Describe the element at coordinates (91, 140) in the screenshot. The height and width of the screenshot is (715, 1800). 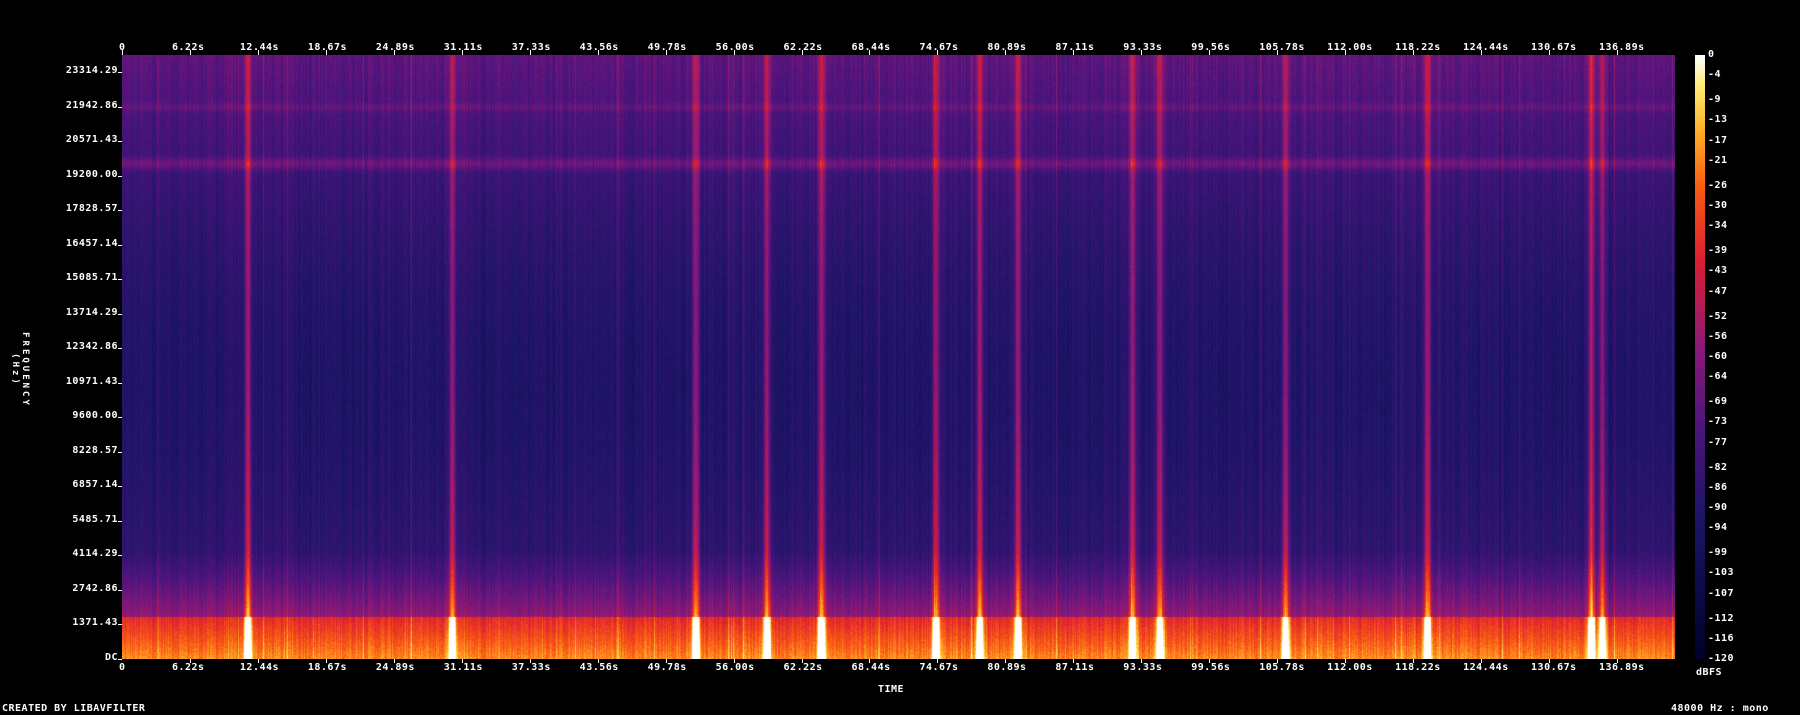
I see `y-tick-label: 20571.43` at that location.